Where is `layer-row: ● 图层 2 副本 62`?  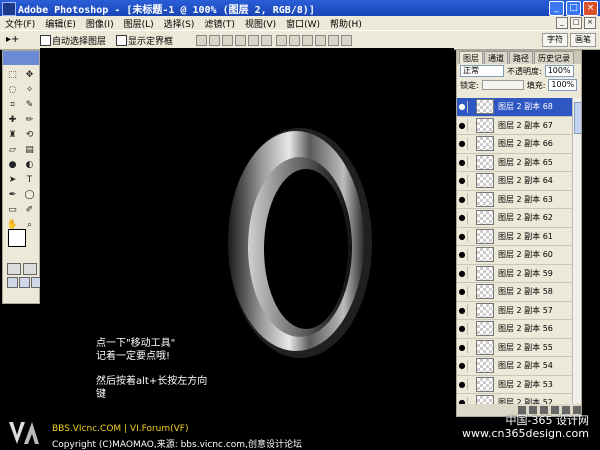
layer-row: ● 图层 2 副本 62 is located at coordinates (515, 218).